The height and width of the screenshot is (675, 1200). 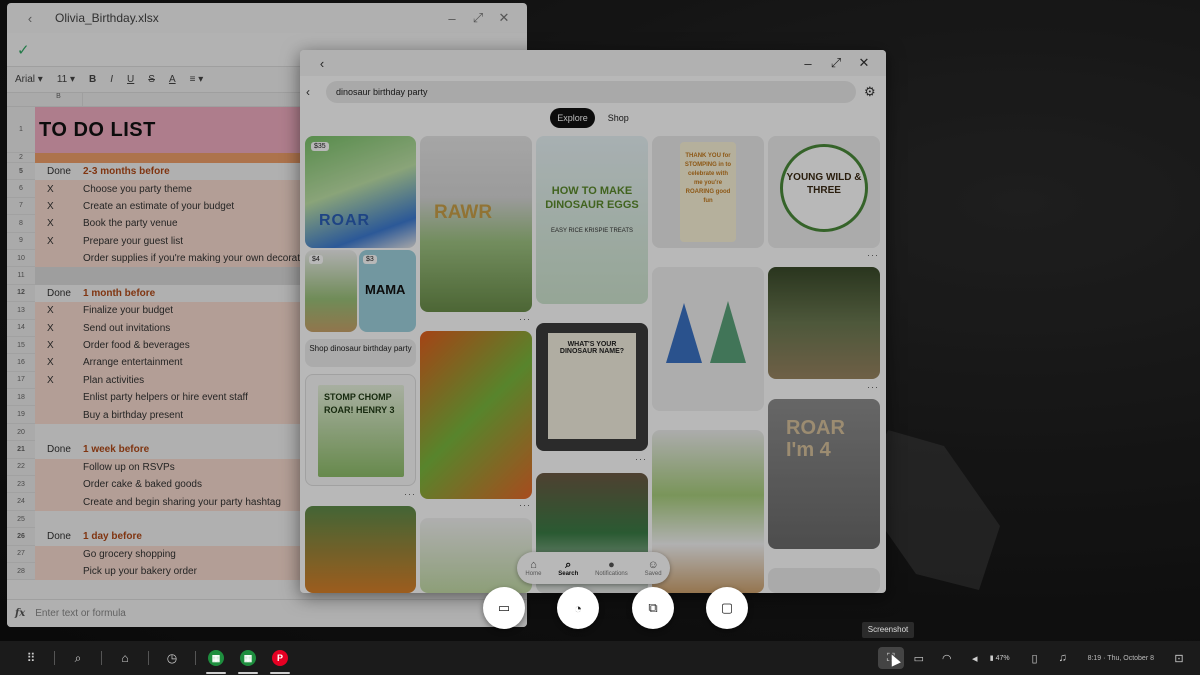 I want to click on pin-dino-dessert-table, so click(x=824, y=323).